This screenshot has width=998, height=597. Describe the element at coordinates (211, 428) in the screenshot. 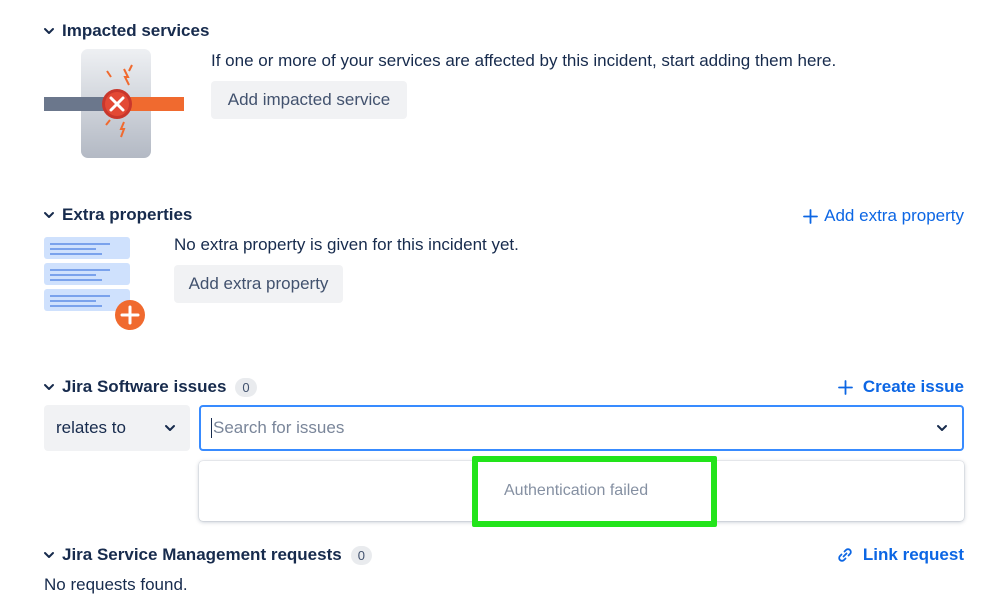

I see `text-caret` at that location.